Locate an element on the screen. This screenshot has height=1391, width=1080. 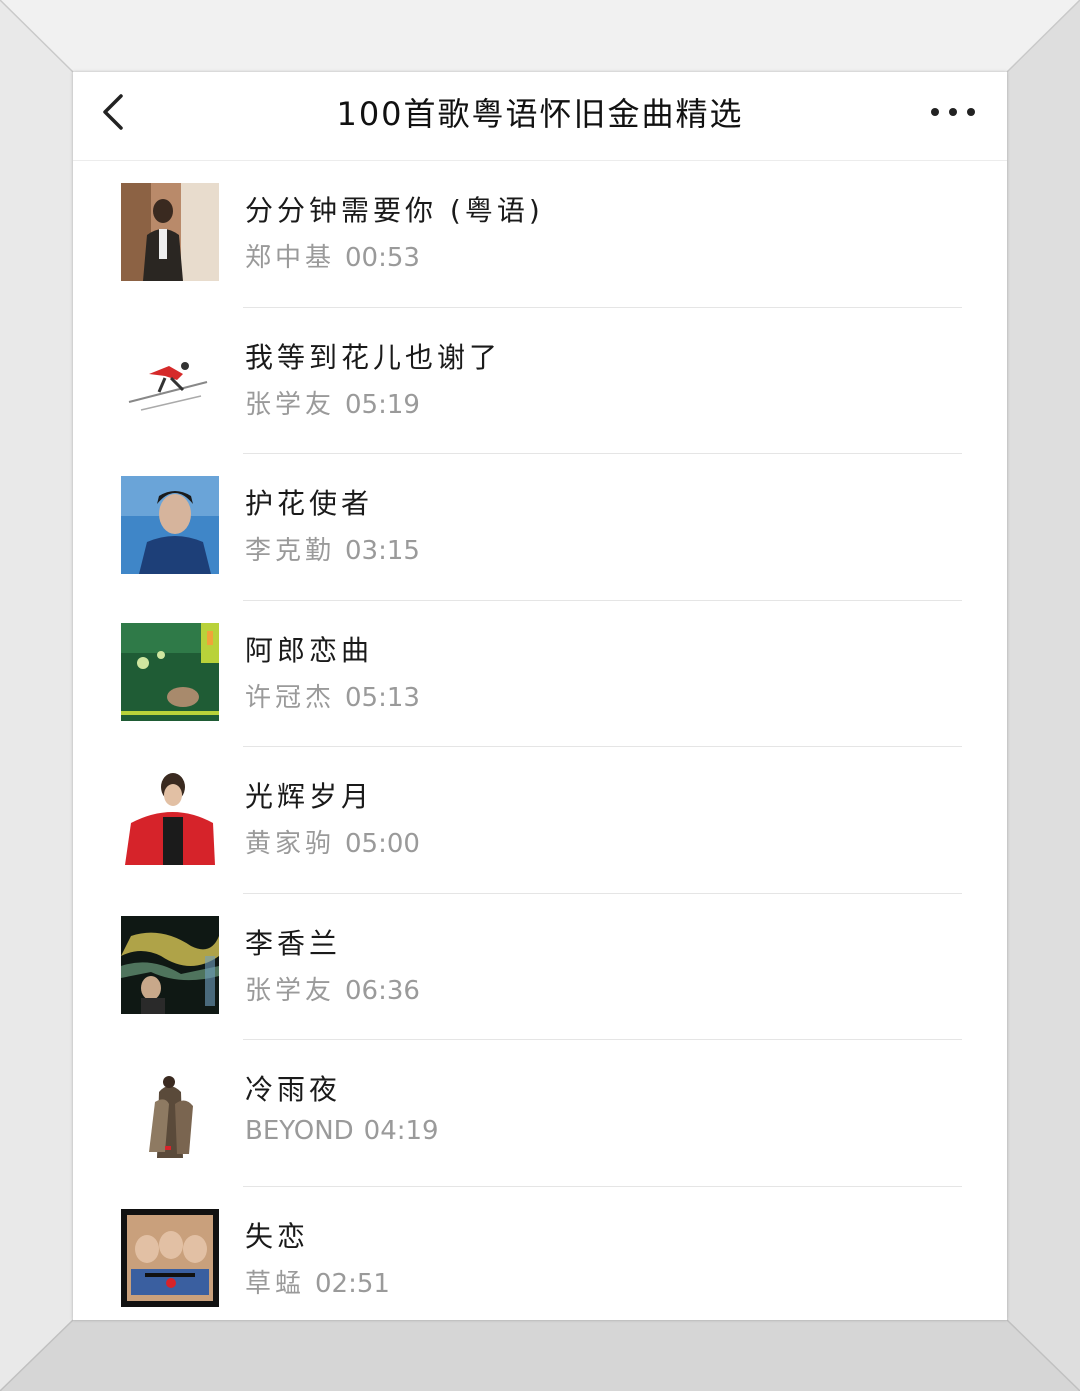
song-artist: BEYOND is located at coordinates (299, 1131).